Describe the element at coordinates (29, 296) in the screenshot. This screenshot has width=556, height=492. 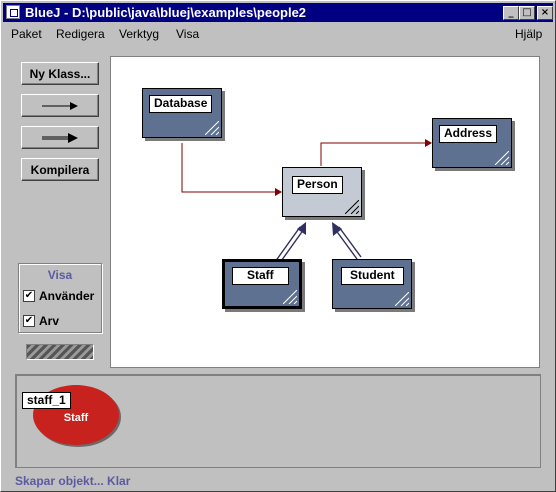
I see `uses-checkbox: ✔` at that location.